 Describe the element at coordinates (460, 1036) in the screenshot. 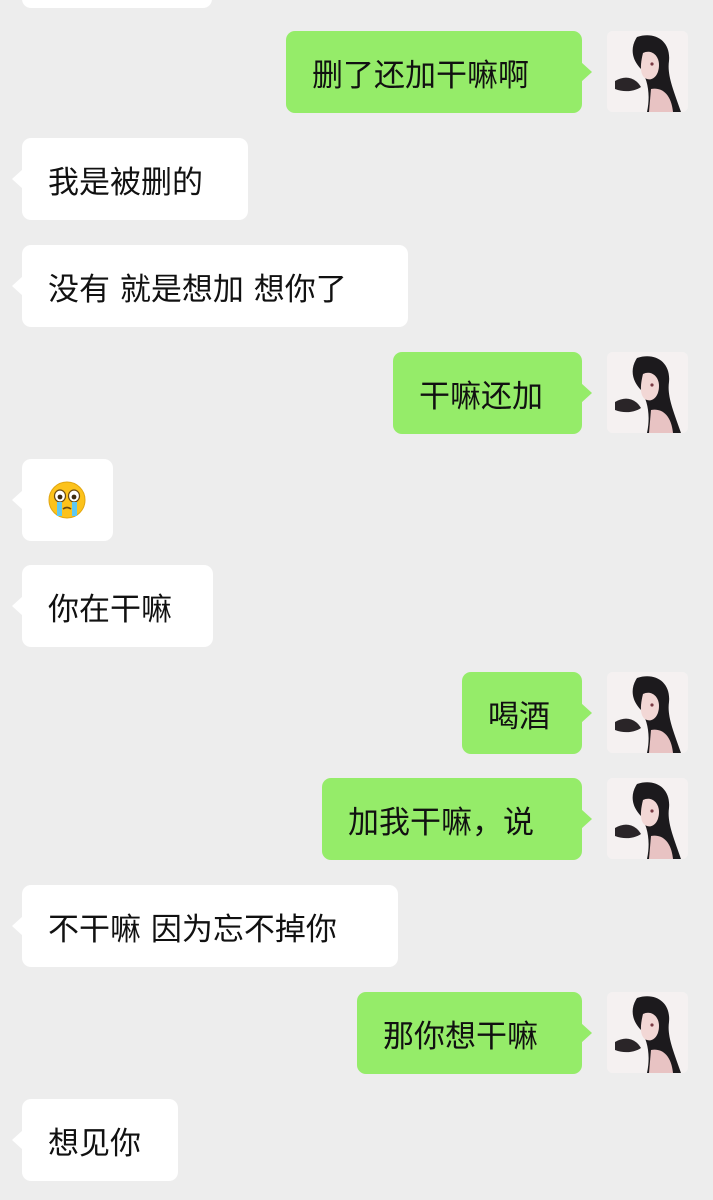

I see `message-text: 那你想干嘛` at that location.